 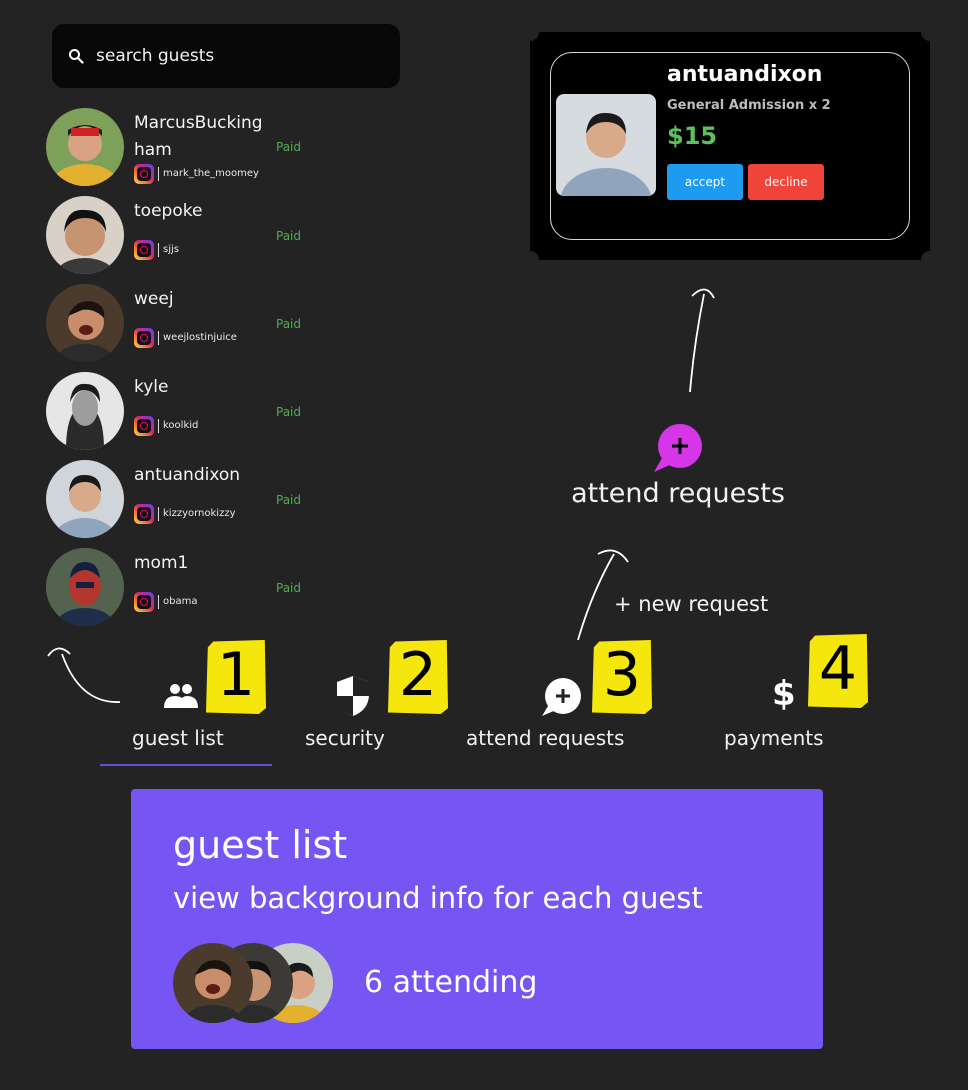 I want to click on avatar-stack, so click(x=258, y=984).